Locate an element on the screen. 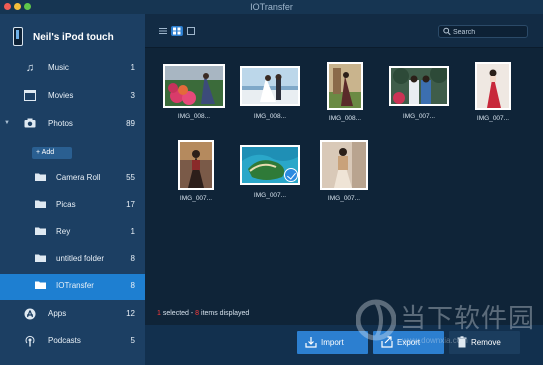  square-icon is located at coordinates (191, 31).